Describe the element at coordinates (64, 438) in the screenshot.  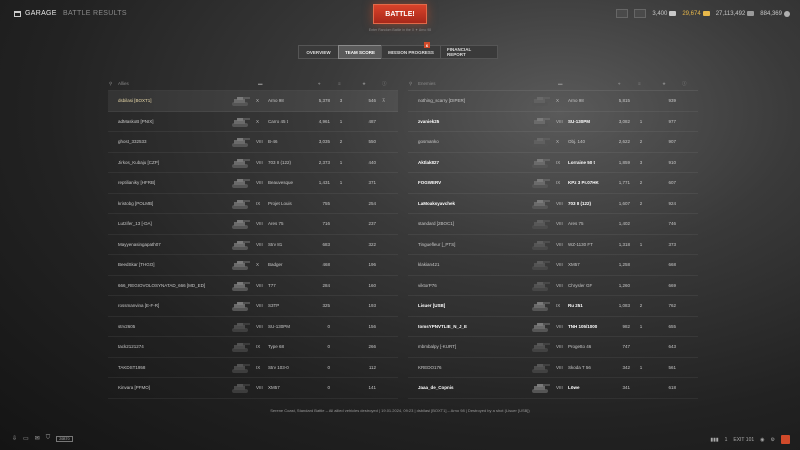
I see `status-chip: 20BT0` at that location.